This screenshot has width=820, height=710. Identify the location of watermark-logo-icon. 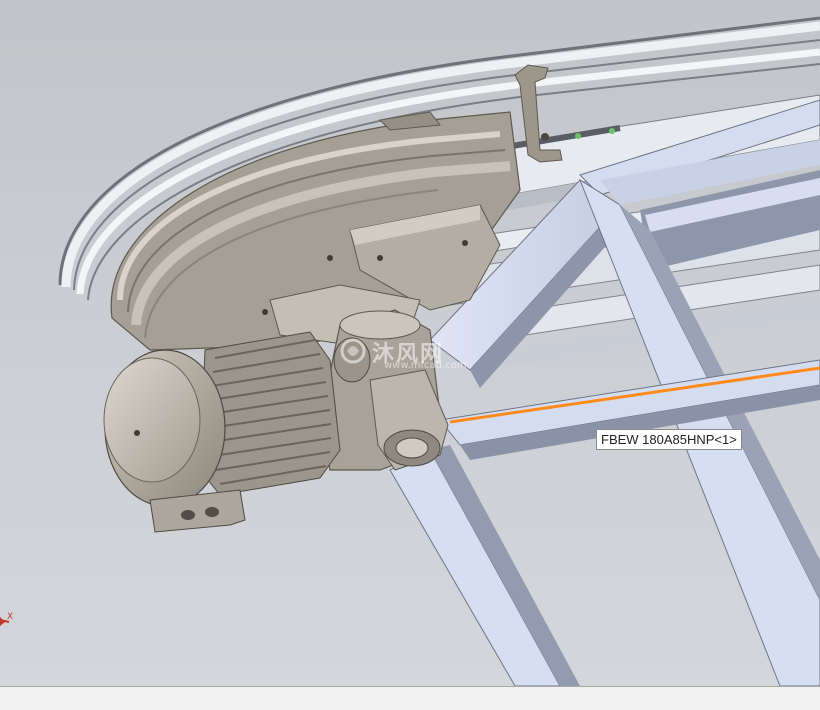
(353, 351).